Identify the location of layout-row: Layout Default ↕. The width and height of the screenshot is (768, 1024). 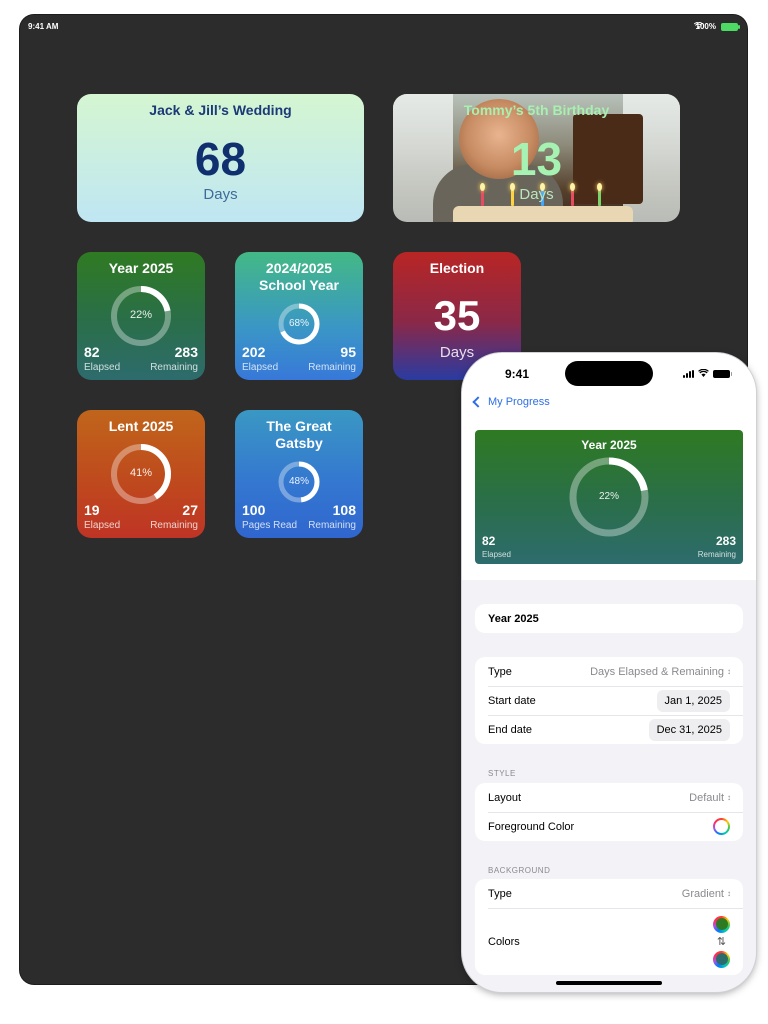
(609, 797).